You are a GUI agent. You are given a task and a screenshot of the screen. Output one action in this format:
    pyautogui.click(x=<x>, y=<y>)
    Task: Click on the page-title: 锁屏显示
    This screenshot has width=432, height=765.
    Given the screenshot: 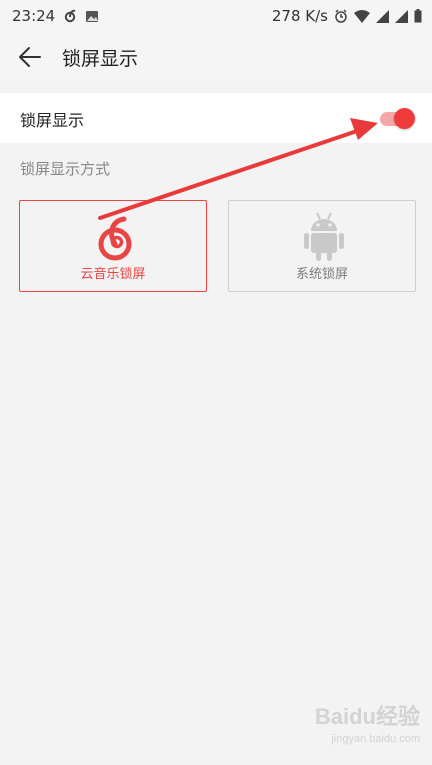 What is the action you would take?
    pyautogui.click(x=100, y=59)
    